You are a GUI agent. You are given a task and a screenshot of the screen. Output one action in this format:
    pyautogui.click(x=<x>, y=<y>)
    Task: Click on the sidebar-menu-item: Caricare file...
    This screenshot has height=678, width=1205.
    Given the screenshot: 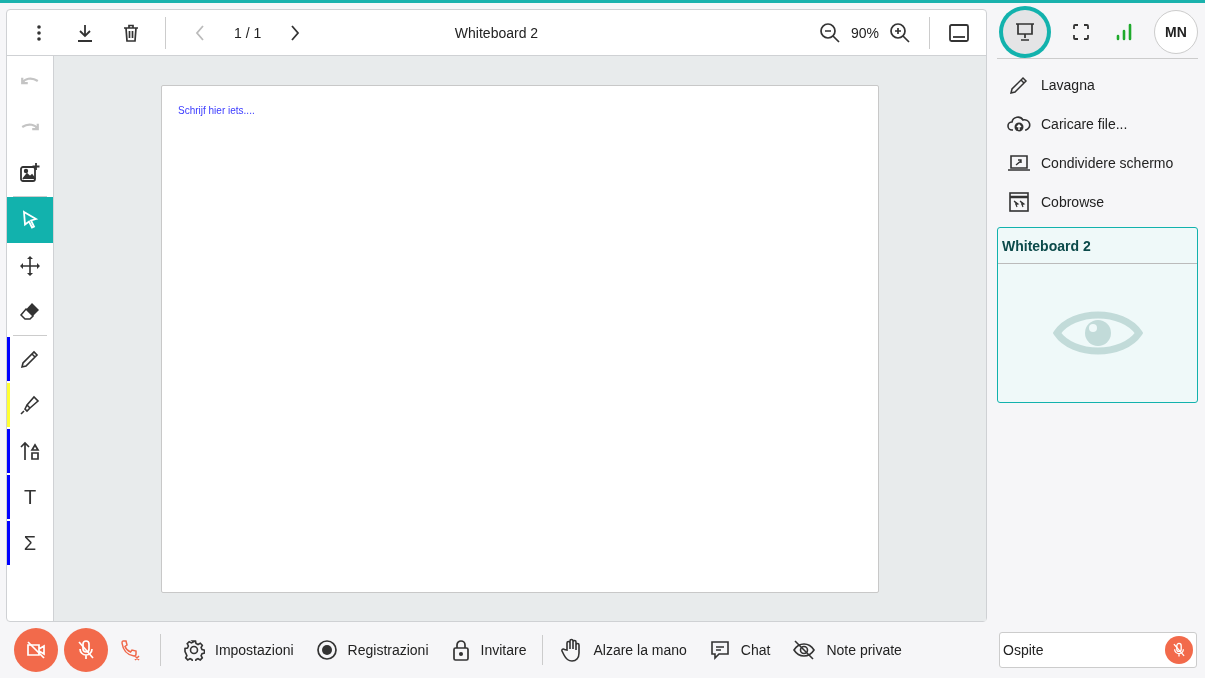 What is the action you would take?
    pyautogui.click(x=1097, y=123)
    